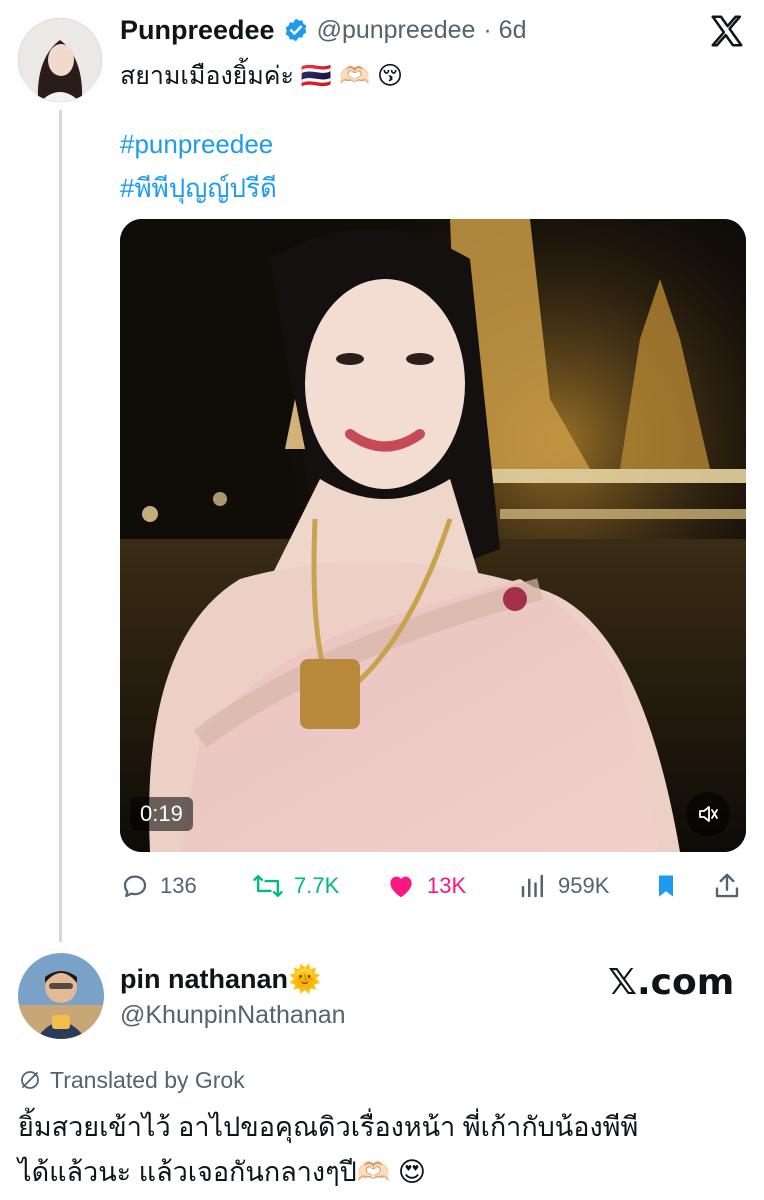 This screenshot has width=764, height=1200. What do you see at coordinates (221, 979) in the screenshot?
I see `reply-author-name: pin nathanan🌞` at bounding box center [221, 979].